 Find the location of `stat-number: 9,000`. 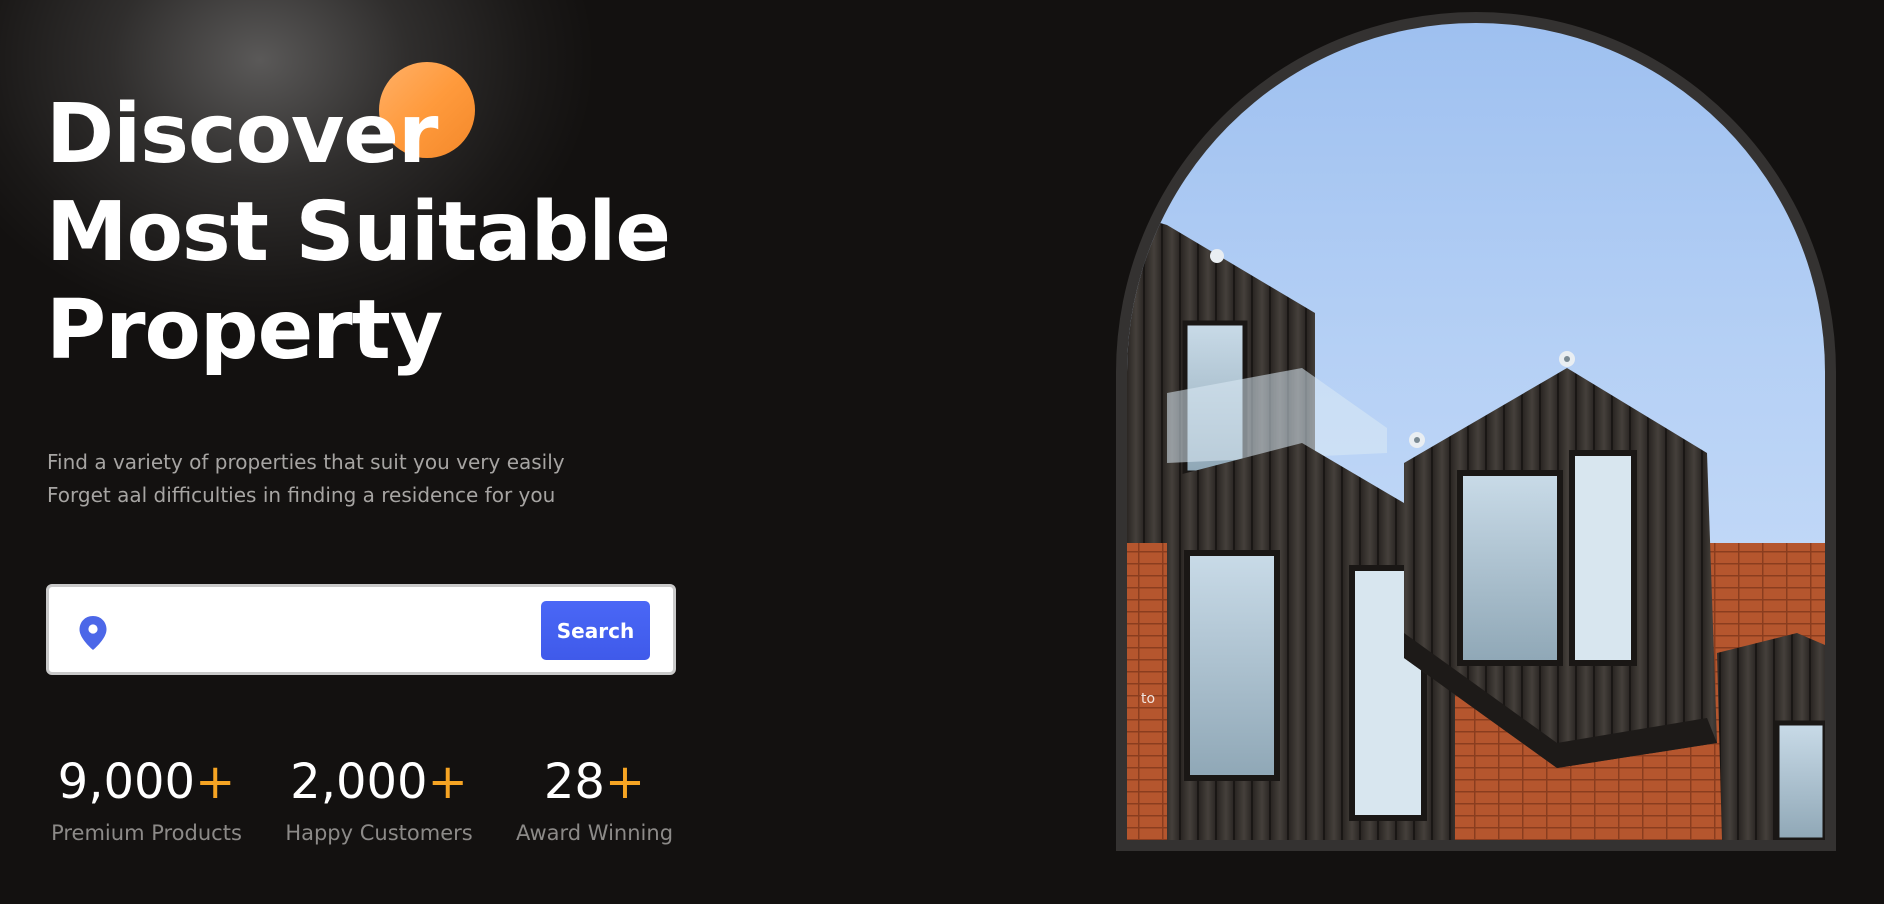

stat-number: 9,000 is located at coordinates (126, 782).